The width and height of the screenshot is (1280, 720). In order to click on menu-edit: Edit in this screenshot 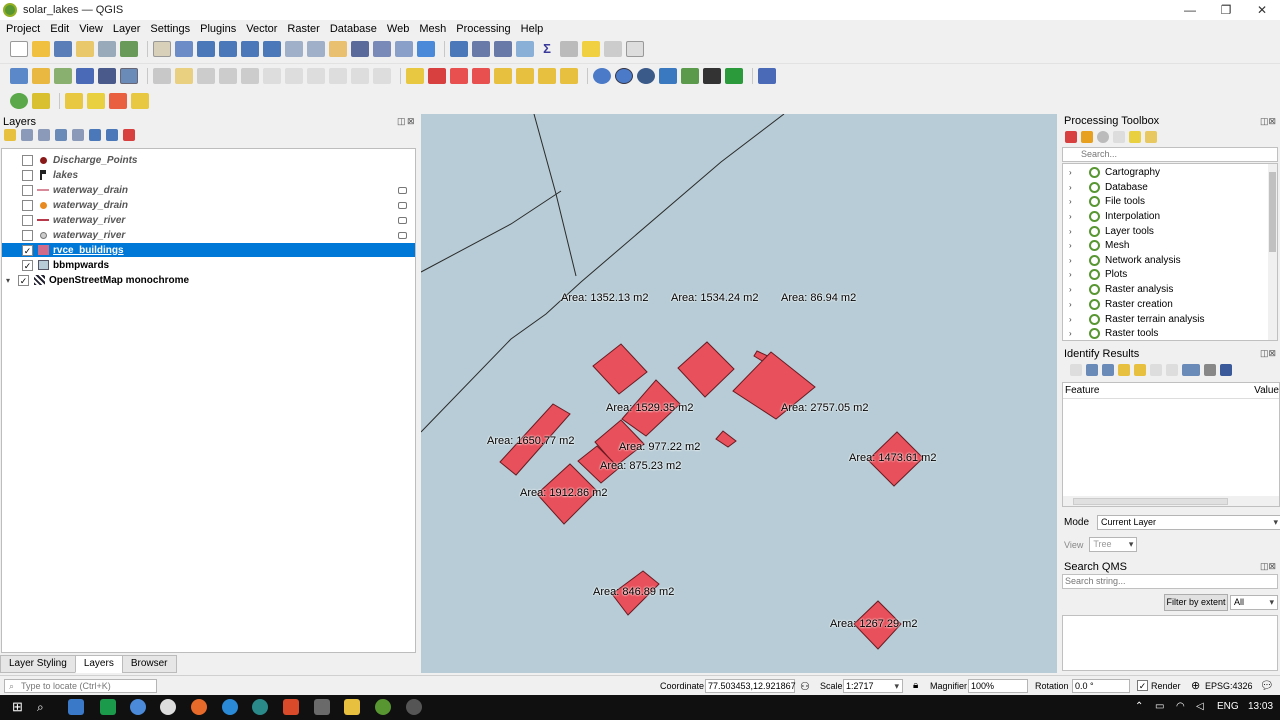, I will do `click(59, 29)`.